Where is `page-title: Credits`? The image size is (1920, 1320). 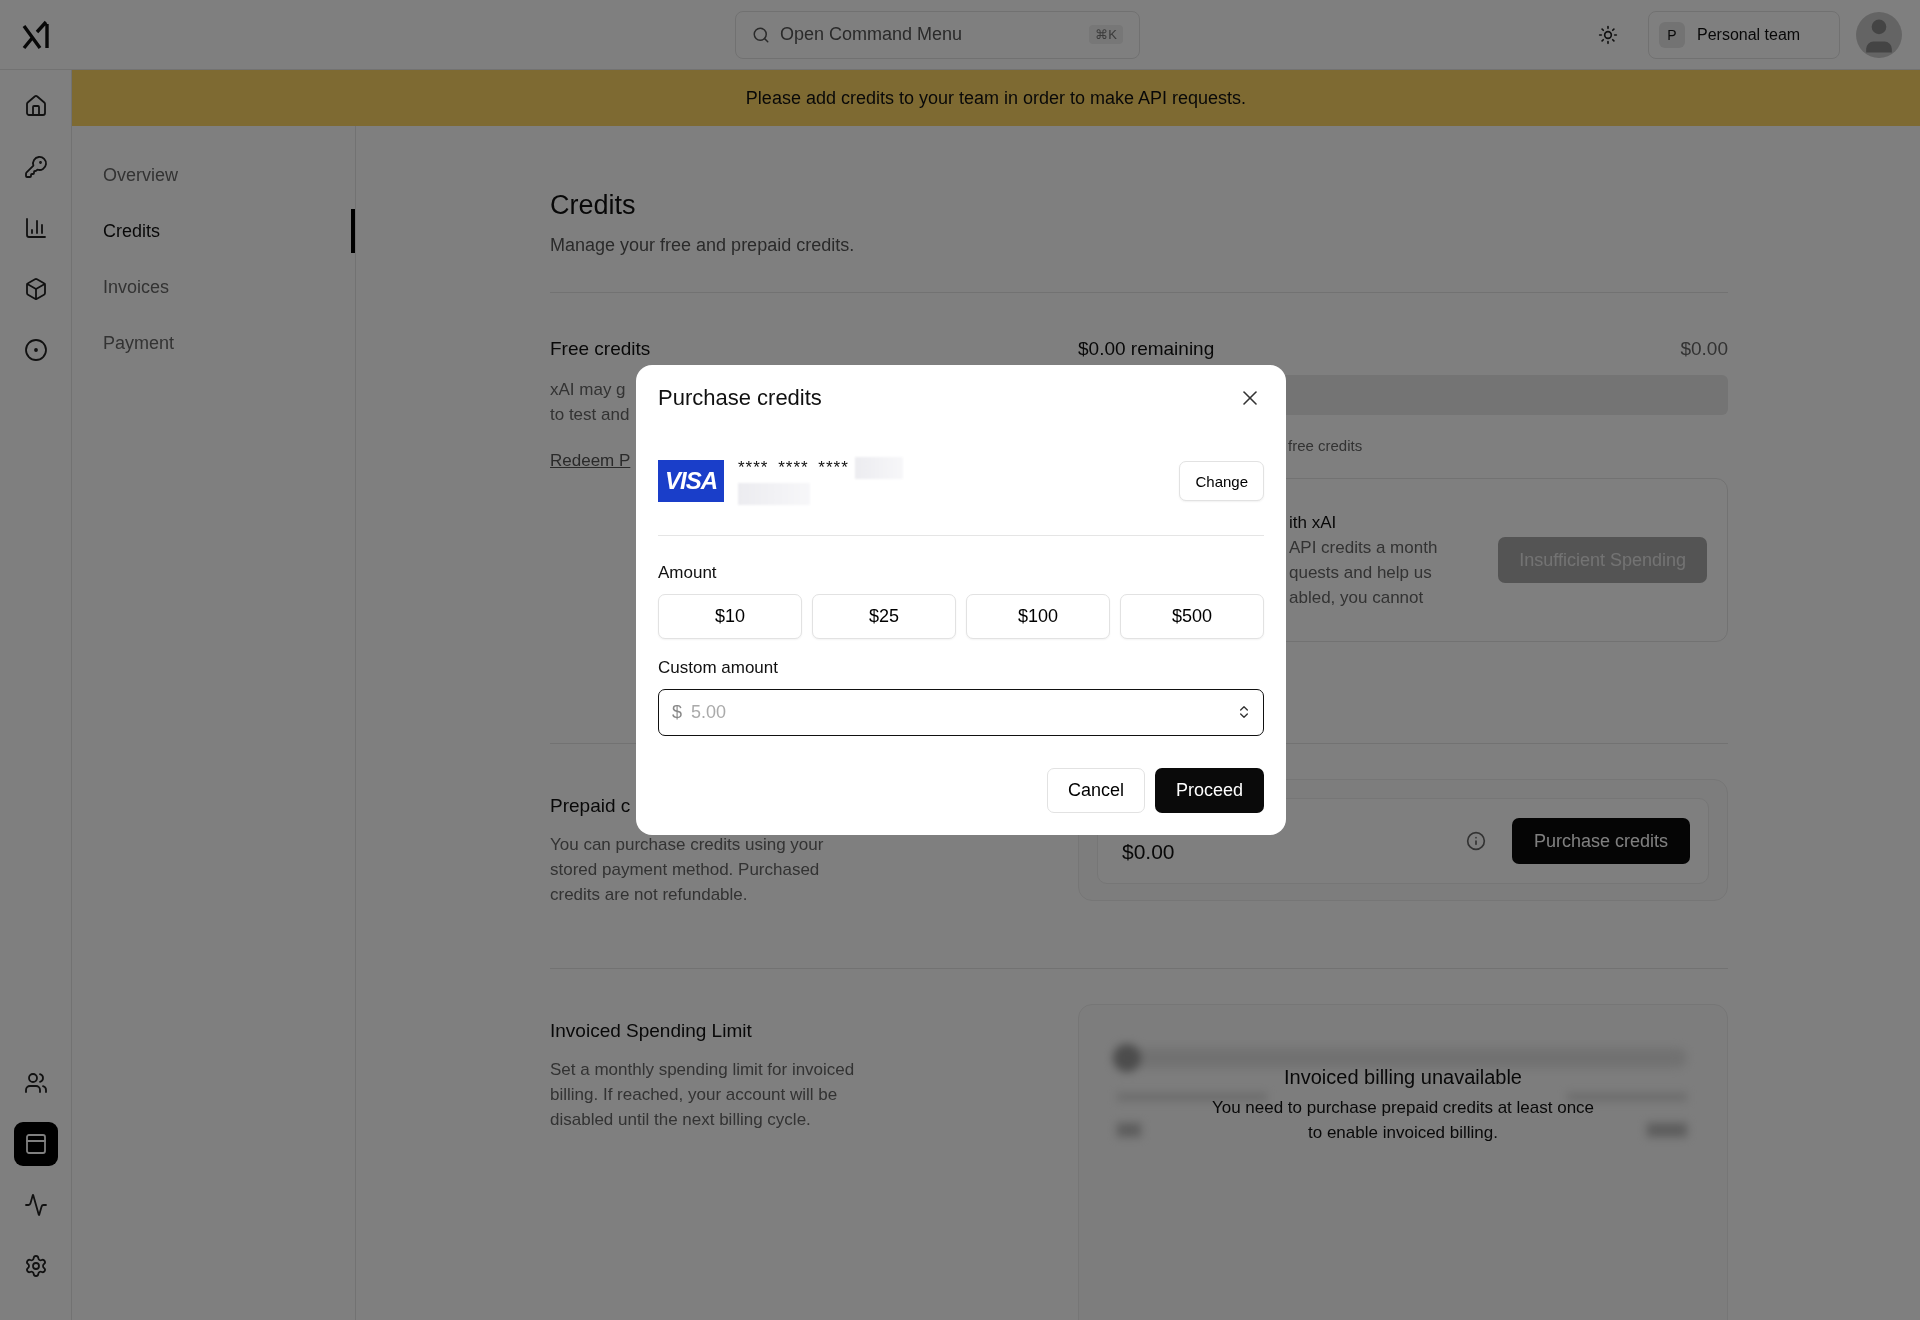
page-title: Credits is located at coordinates (593, 205).